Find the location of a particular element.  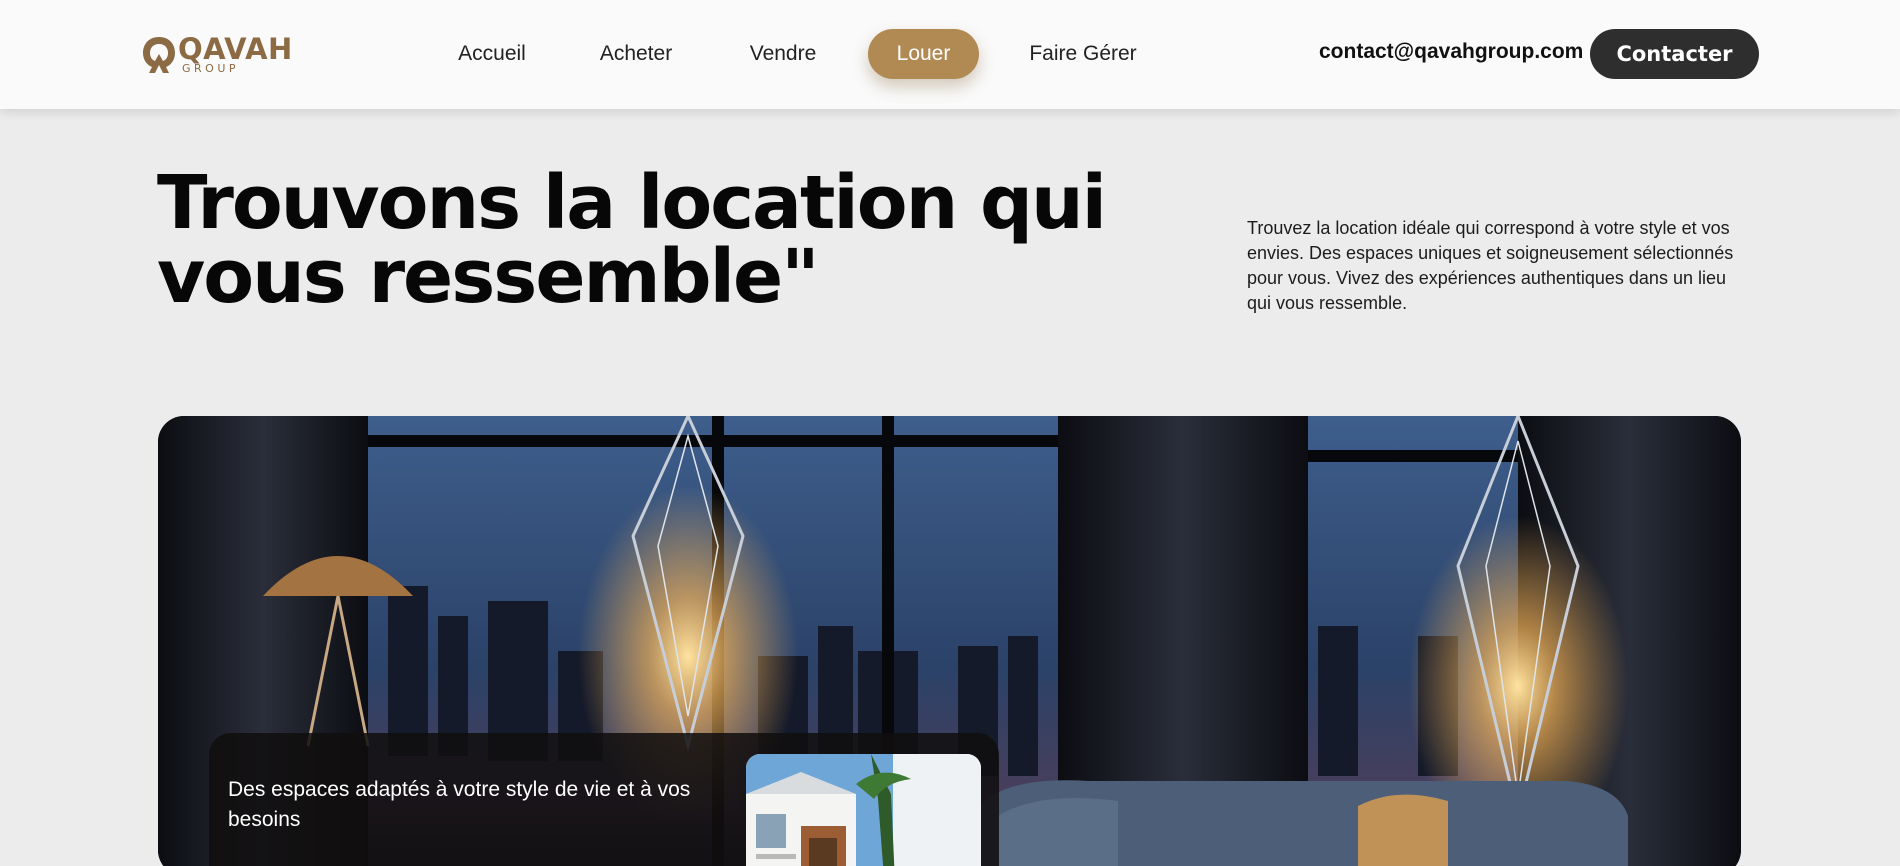

nav-louer: Louer is located at coordinates (923, 54).